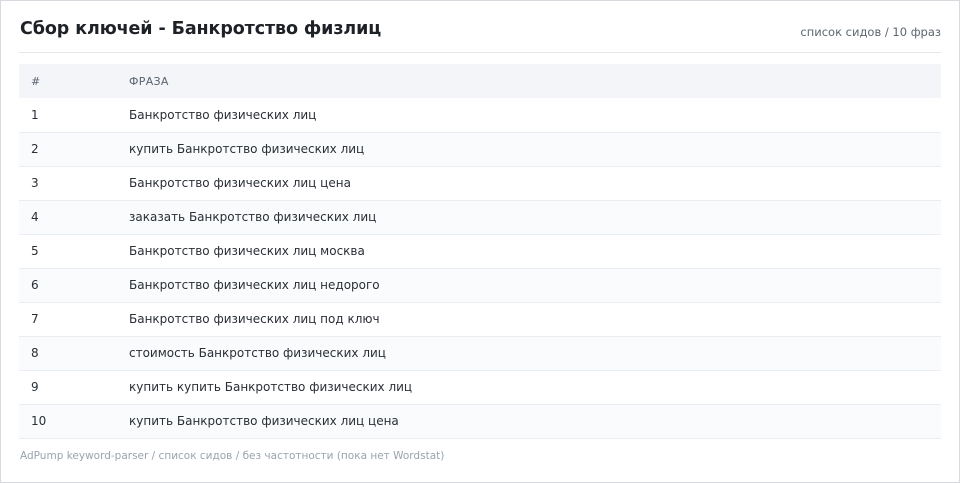  I want to click on column-header-phrase: ФРАЗА, so click(149, 81).